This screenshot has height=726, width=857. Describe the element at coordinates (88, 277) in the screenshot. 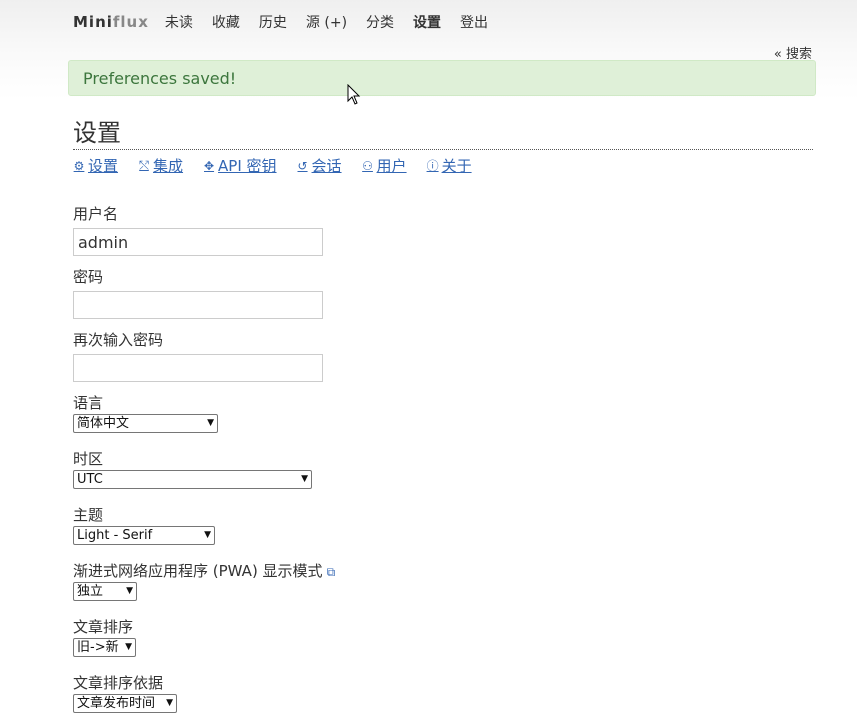

I see `password-label: 密码` at that location.